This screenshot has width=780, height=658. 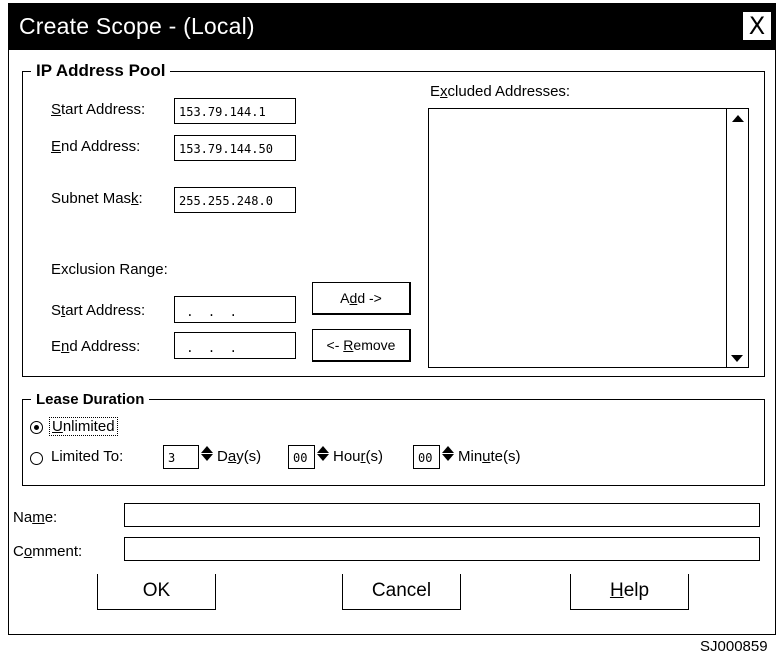 I want to click on hours-field: 00, so click(x=301, y=457).